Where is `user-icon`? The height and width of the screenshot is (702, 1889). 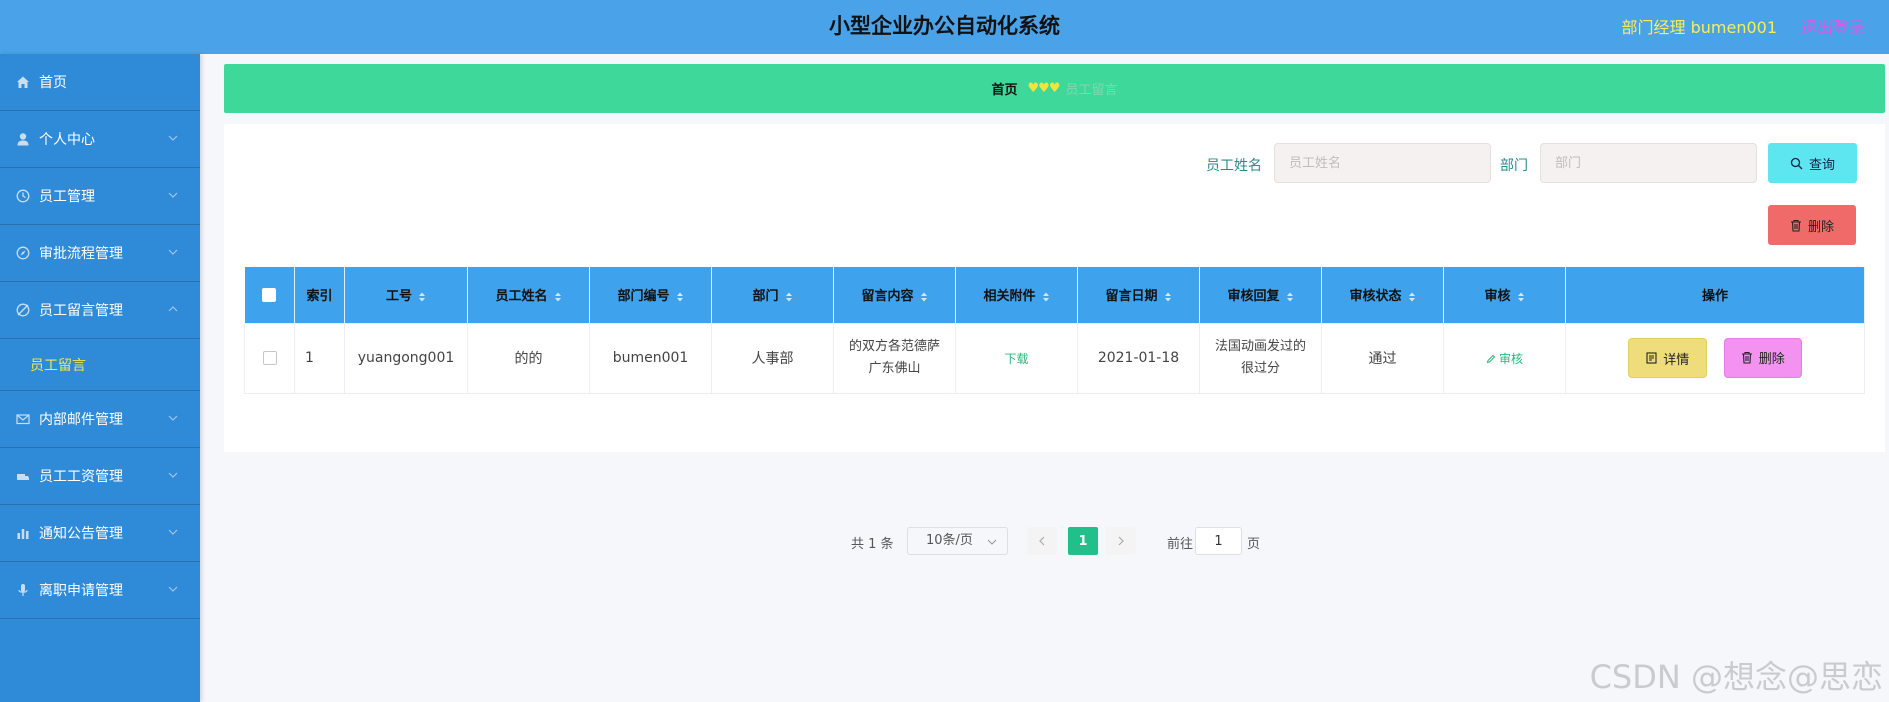 user-icon is located at coordinates (23, 139).